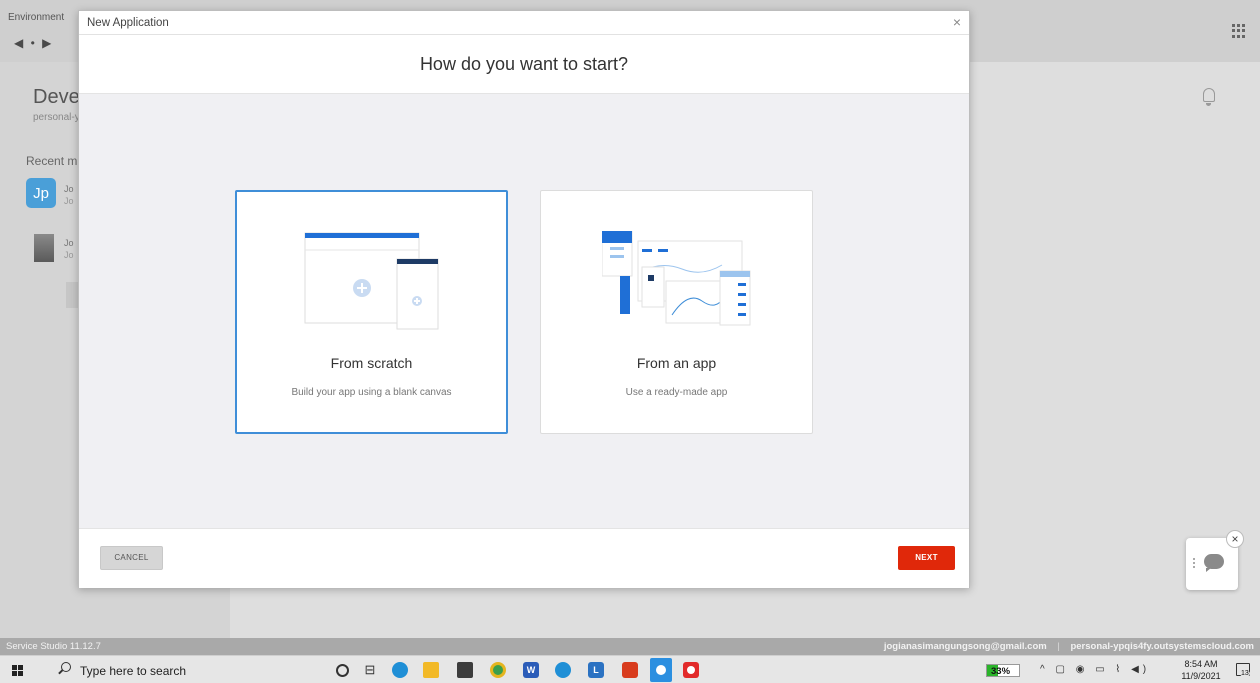  I want to click on option-from-an-app: From an app Use a ready-made app, so click(676, 312).